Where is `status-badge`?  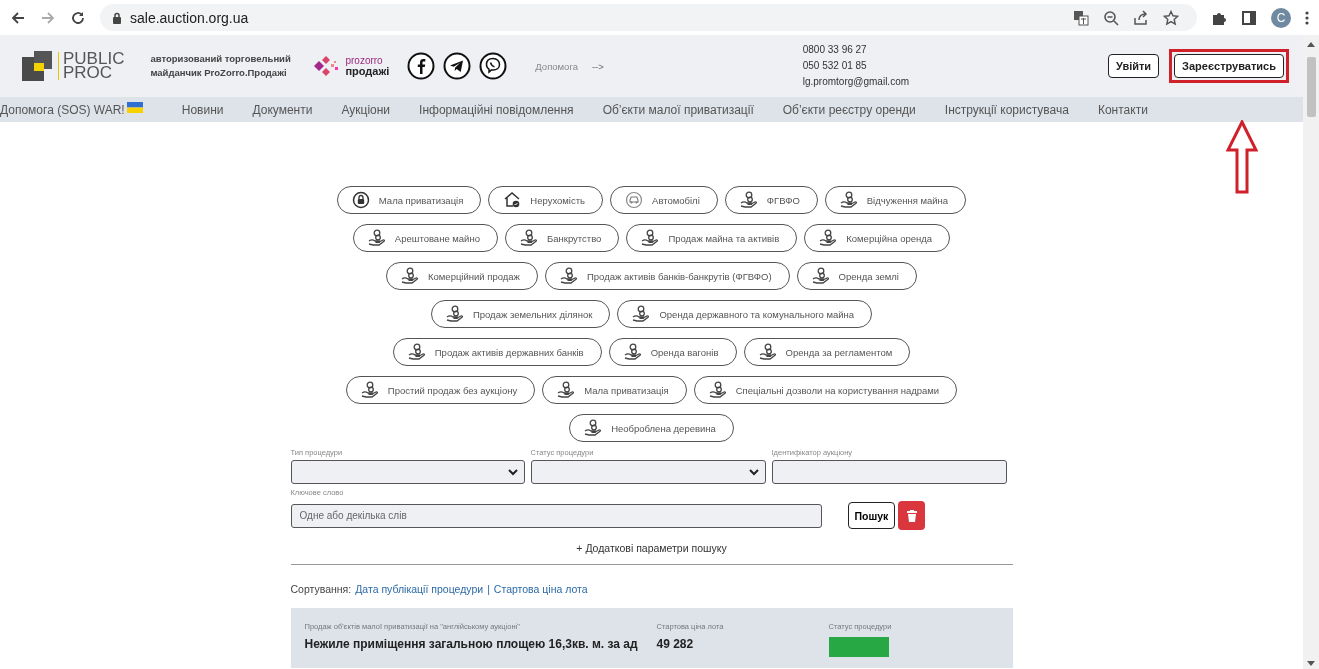
status-badge is located at coordinates (858, 647).